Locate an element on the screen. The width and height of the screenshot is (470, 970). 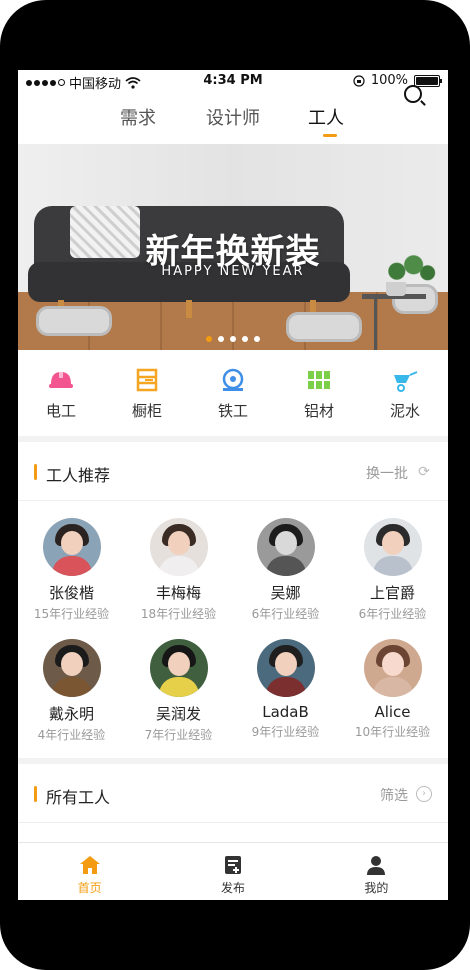
category-cabinet: 橱柜 is located at coordinates (147, 394).